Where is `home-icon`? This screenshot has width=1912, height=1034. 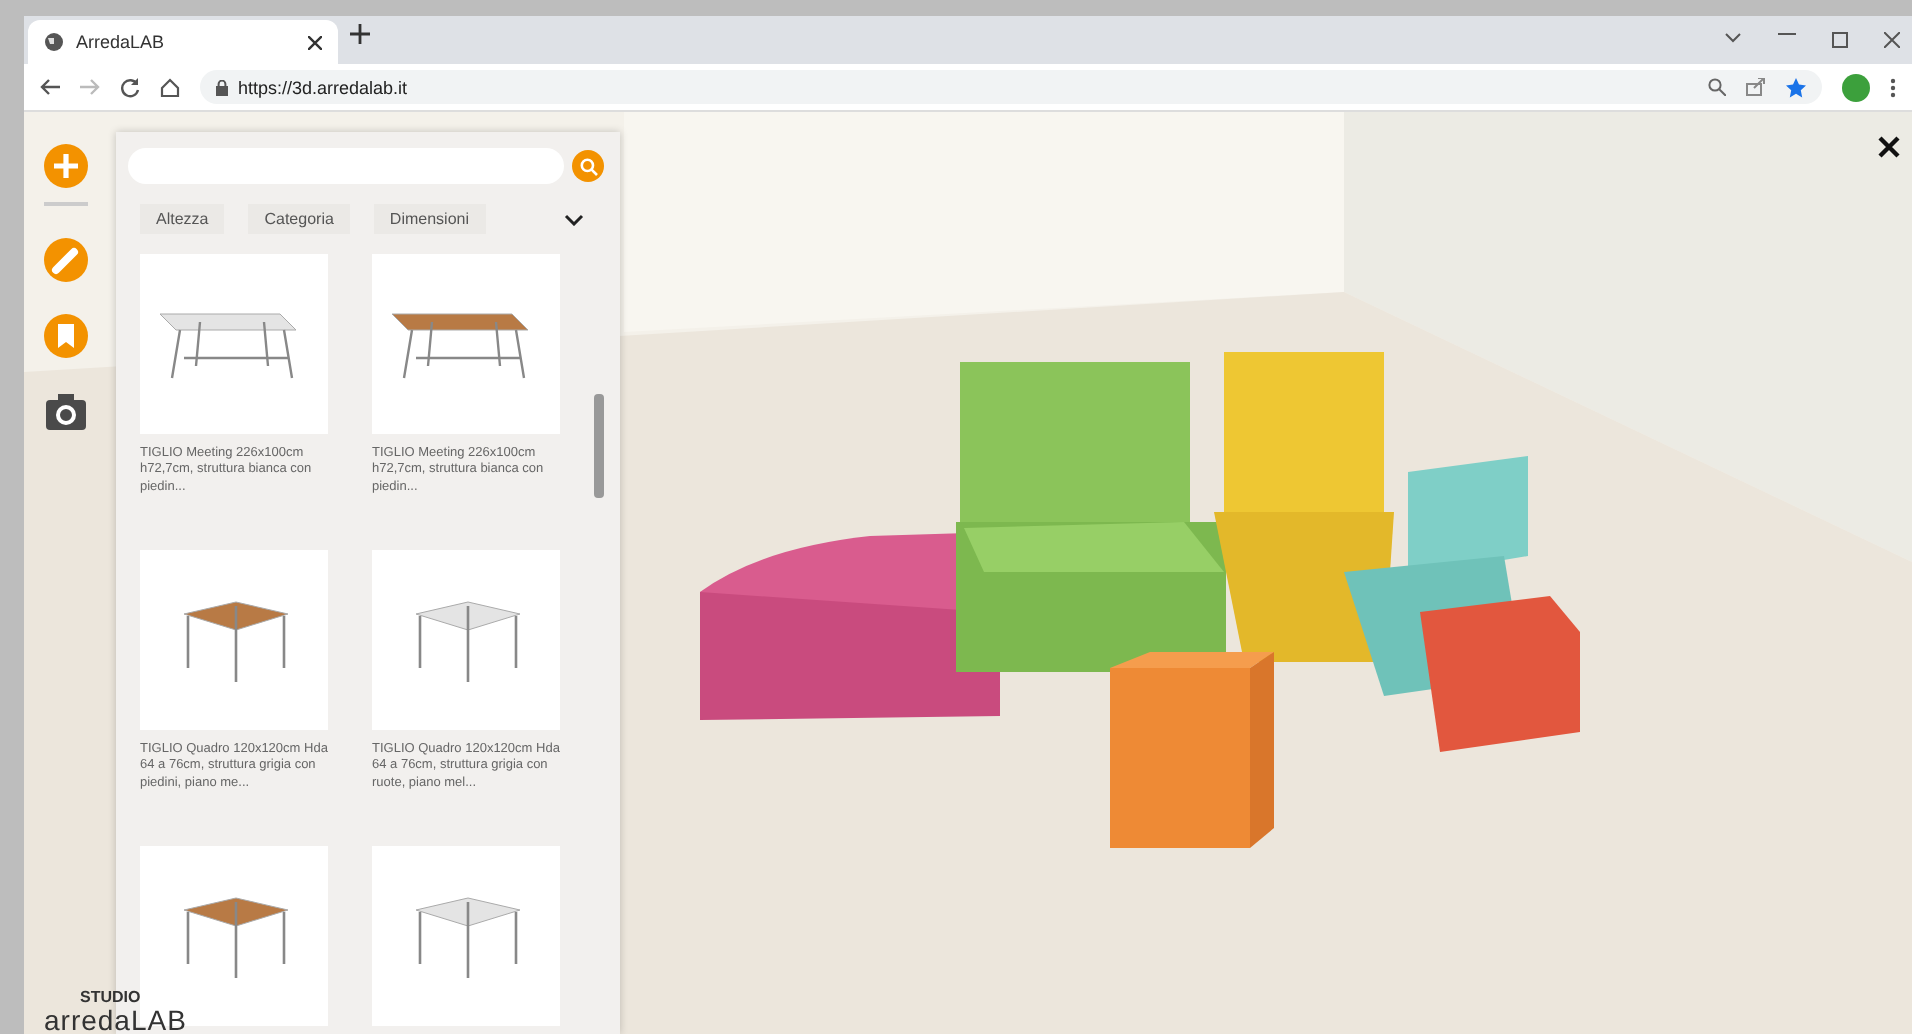 home-icon is located at coordinates (170, 87).